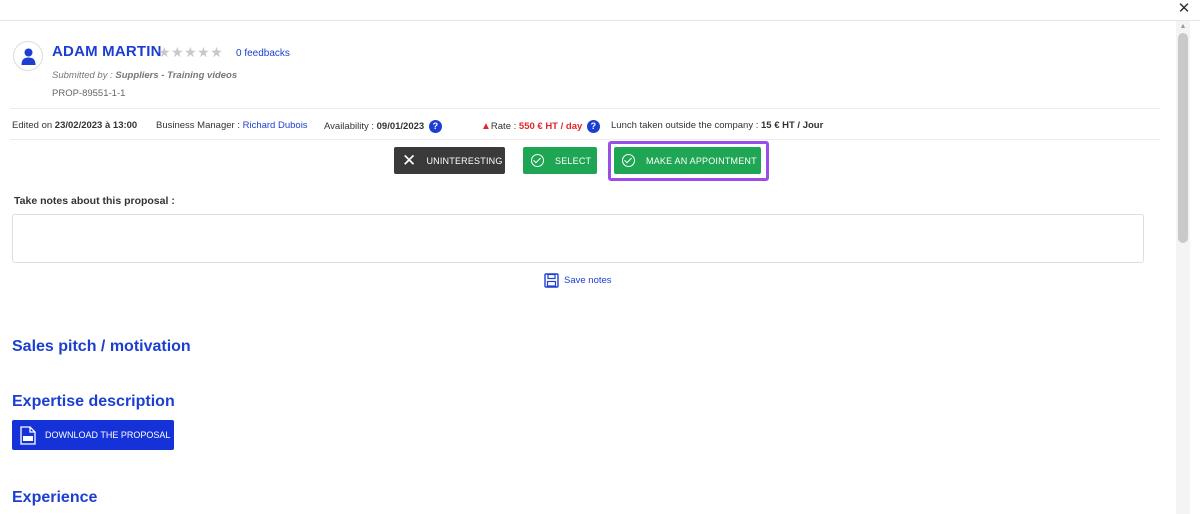 The image size is (1200, 514). Describe the element at coordinates (600, 10) in the screenshot. I see `modal-header: ✕` at that location.